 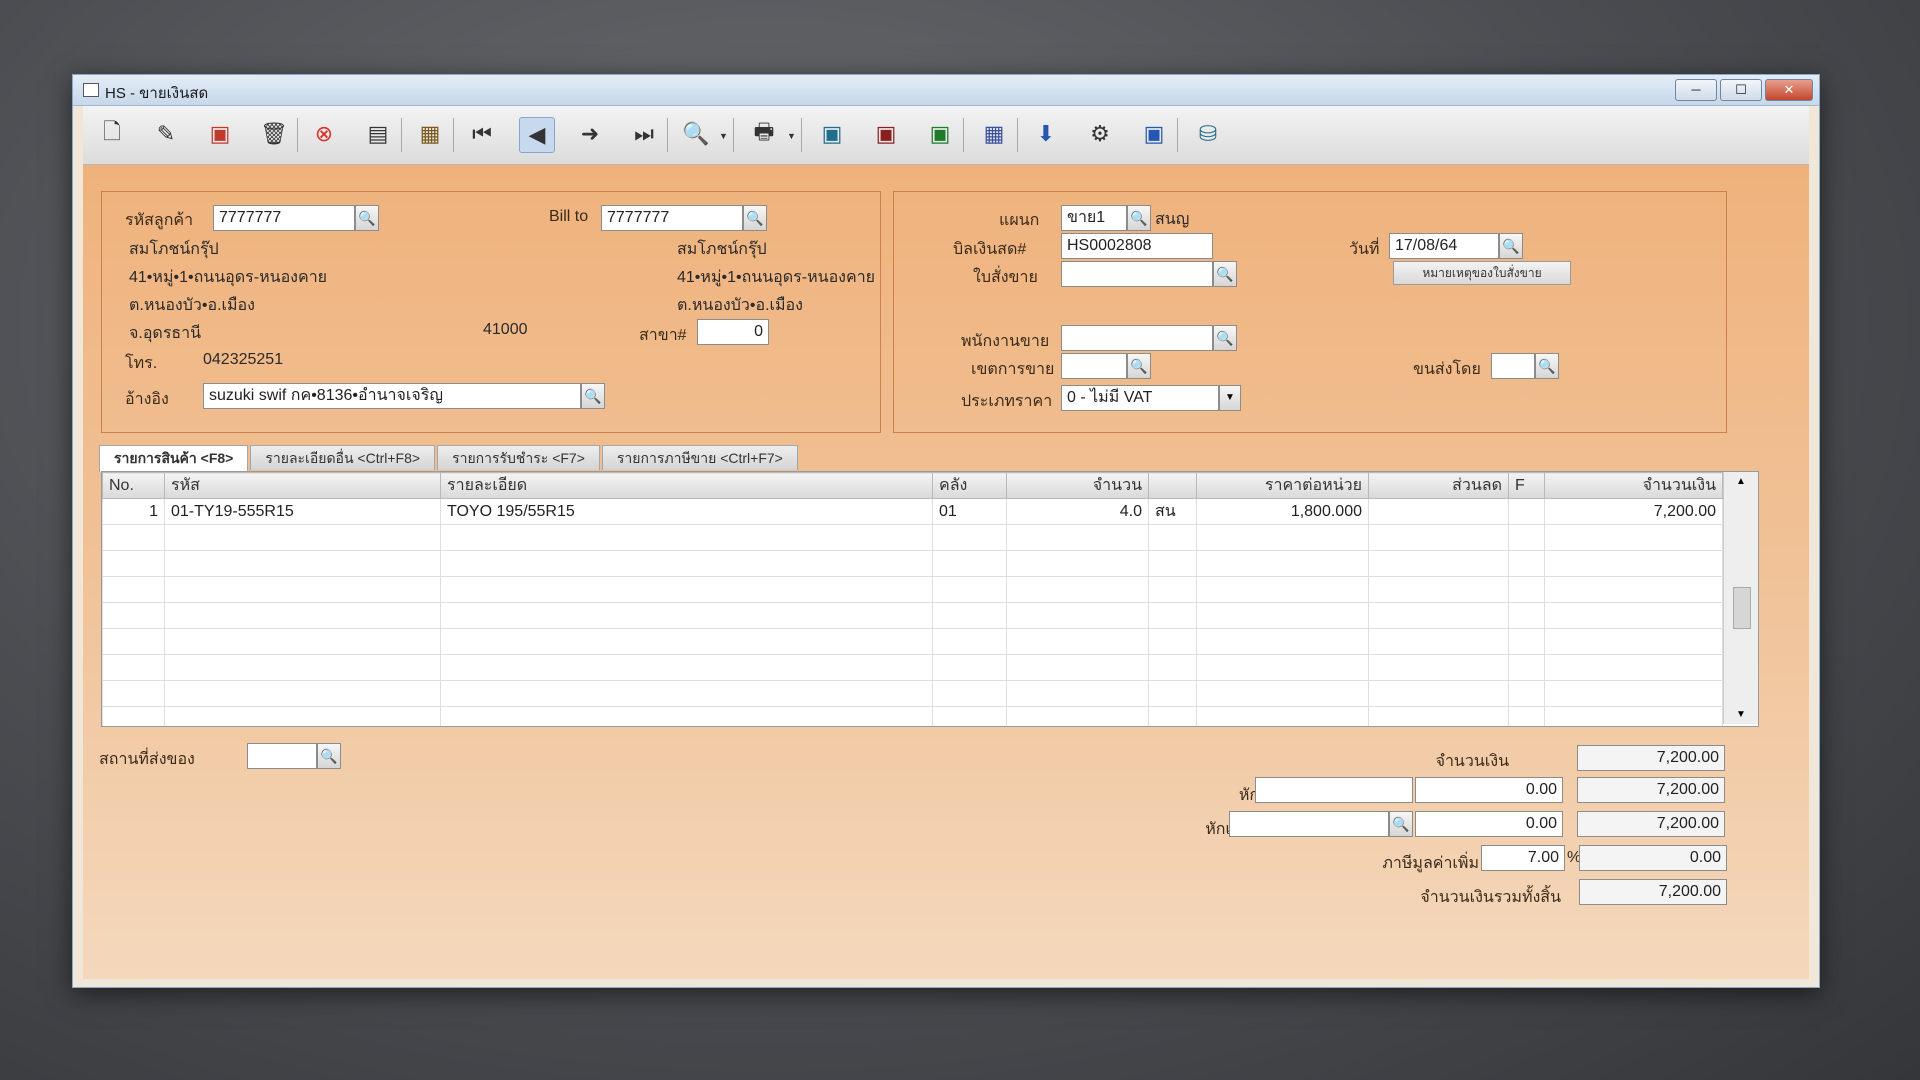 What do you see at coordinates (1139, 366) in the screenshot?
I see `sales-area-search-icon: 🔍` at bounding box center [1139, 366].